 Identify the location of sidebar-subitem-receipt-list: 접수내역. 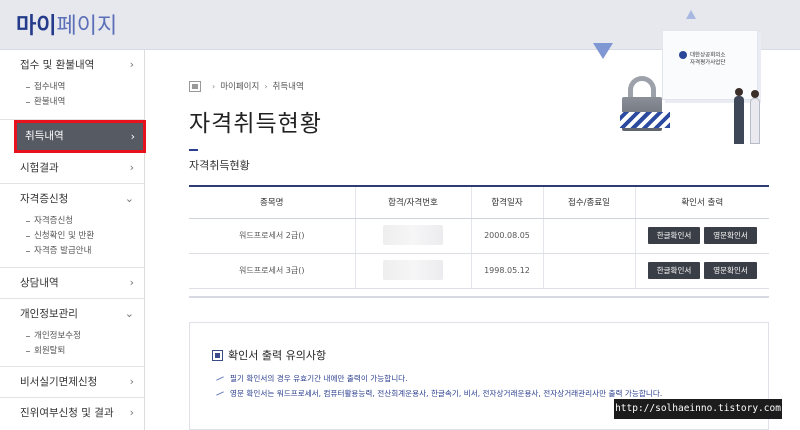
(85, 87).